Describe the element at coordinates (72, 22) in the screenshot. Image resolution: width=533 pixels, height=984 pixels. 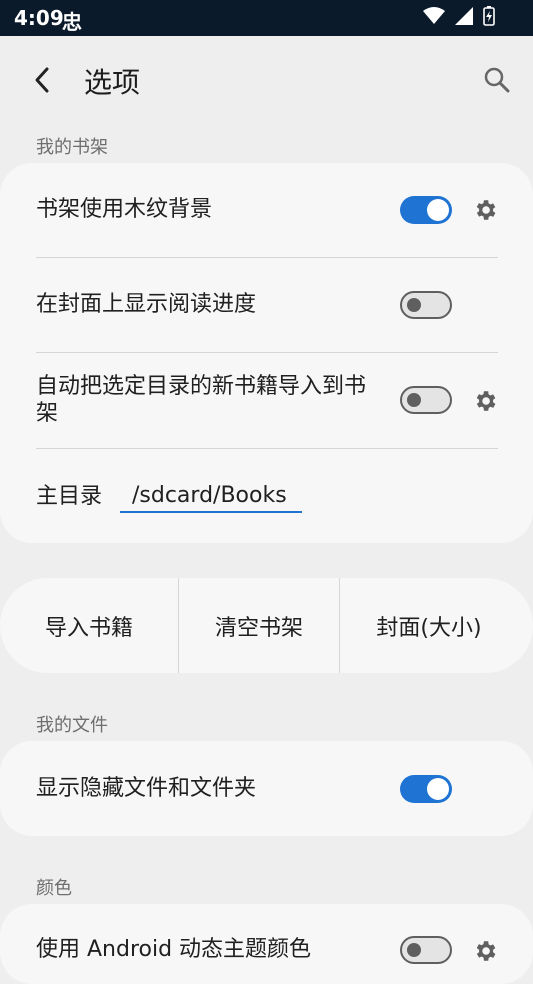
I see `notification-label: 忠` at that location.